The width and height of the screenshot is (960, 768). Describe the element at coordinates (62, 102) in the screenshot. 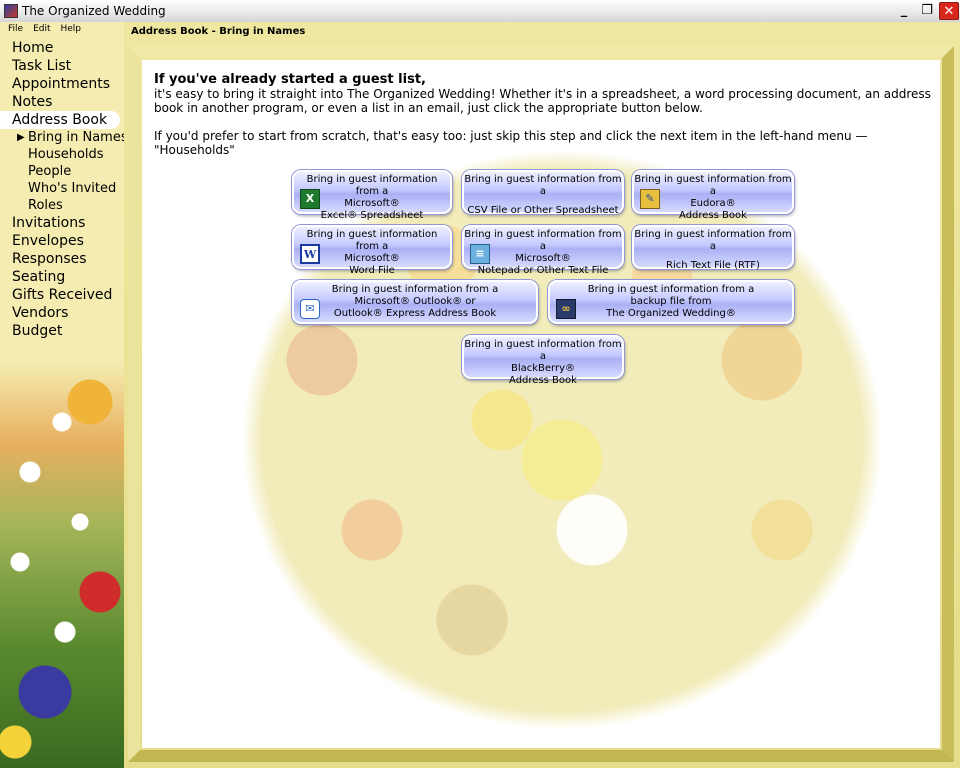

I see `nav-item-notes: Notes` at that location.